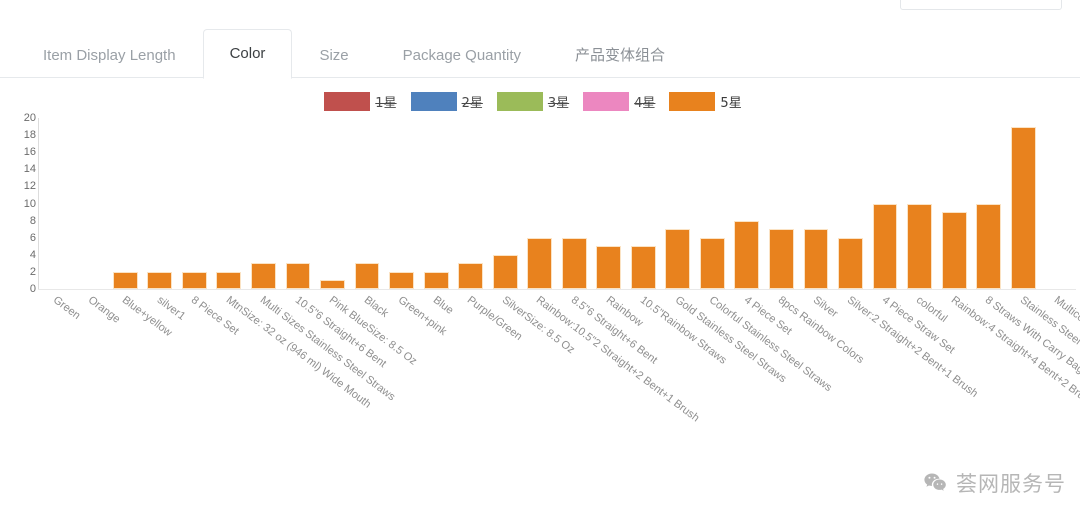  I want to click on legend-label: 1星, so click(386, 103).